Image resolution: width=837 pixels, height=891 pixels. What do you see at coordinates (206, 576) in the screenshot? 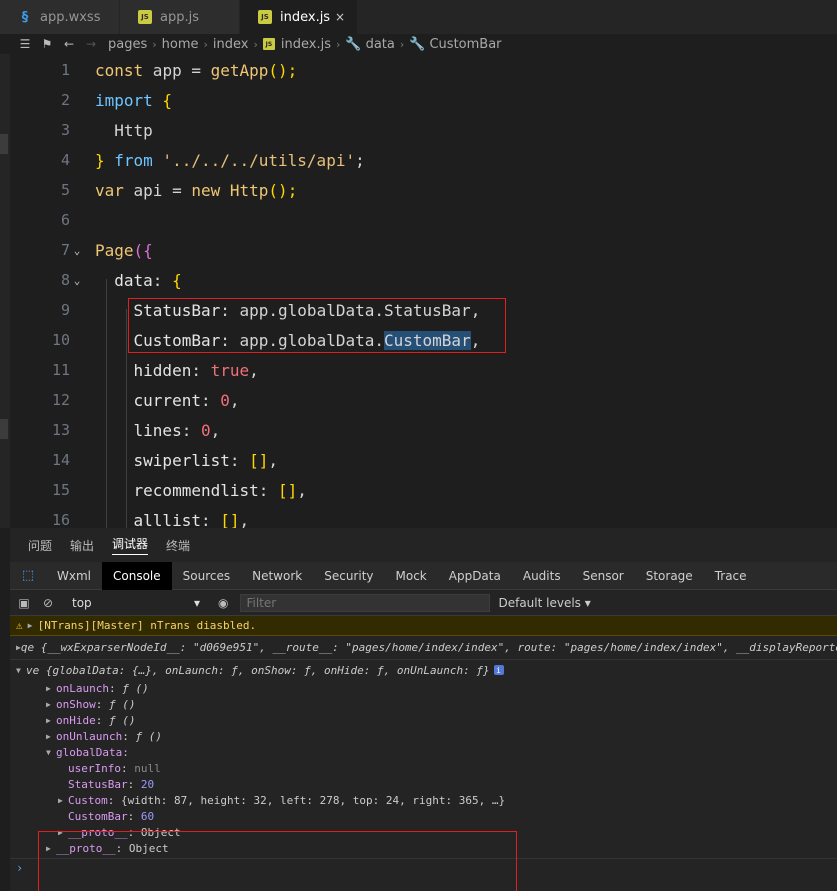
I see `tab-sources: Sources` at bounding box center [206, 576].